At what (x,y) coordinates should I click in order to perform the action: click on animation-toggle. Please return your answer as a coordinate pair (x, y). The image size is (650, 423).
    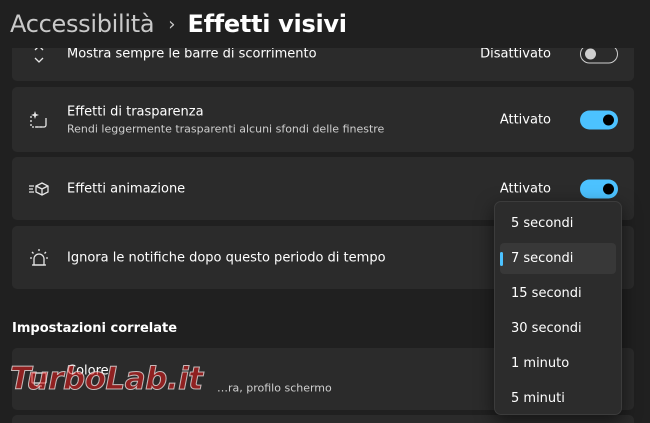
    Looking at the image, I should click on (599, 188).